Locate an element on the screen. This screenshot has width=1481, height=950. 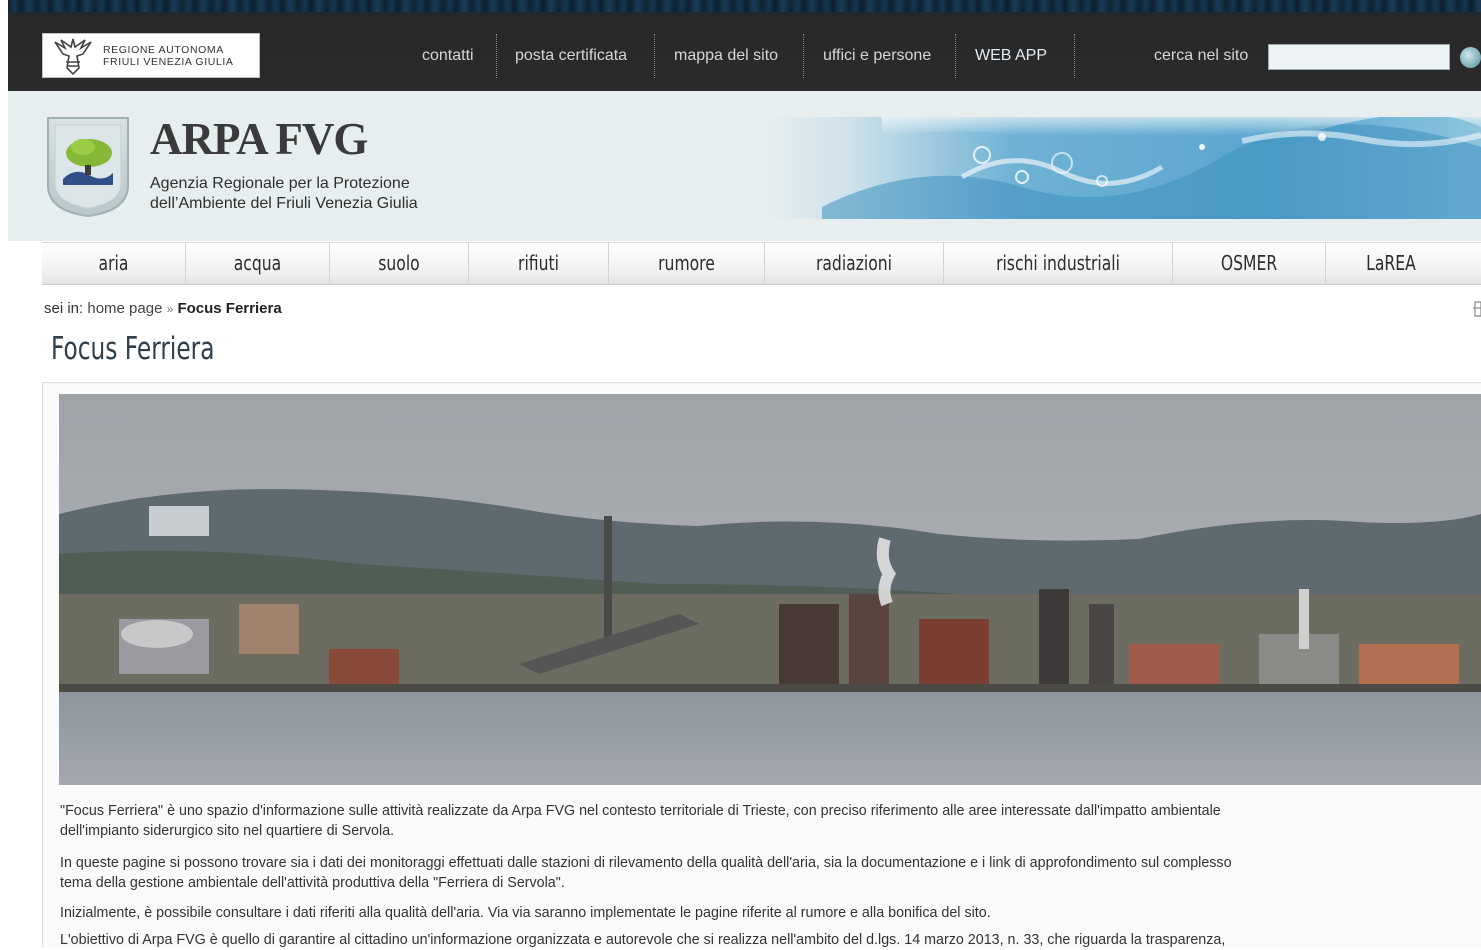
nav-rifiuti: rifiuti is located at coordinates (538, 263).